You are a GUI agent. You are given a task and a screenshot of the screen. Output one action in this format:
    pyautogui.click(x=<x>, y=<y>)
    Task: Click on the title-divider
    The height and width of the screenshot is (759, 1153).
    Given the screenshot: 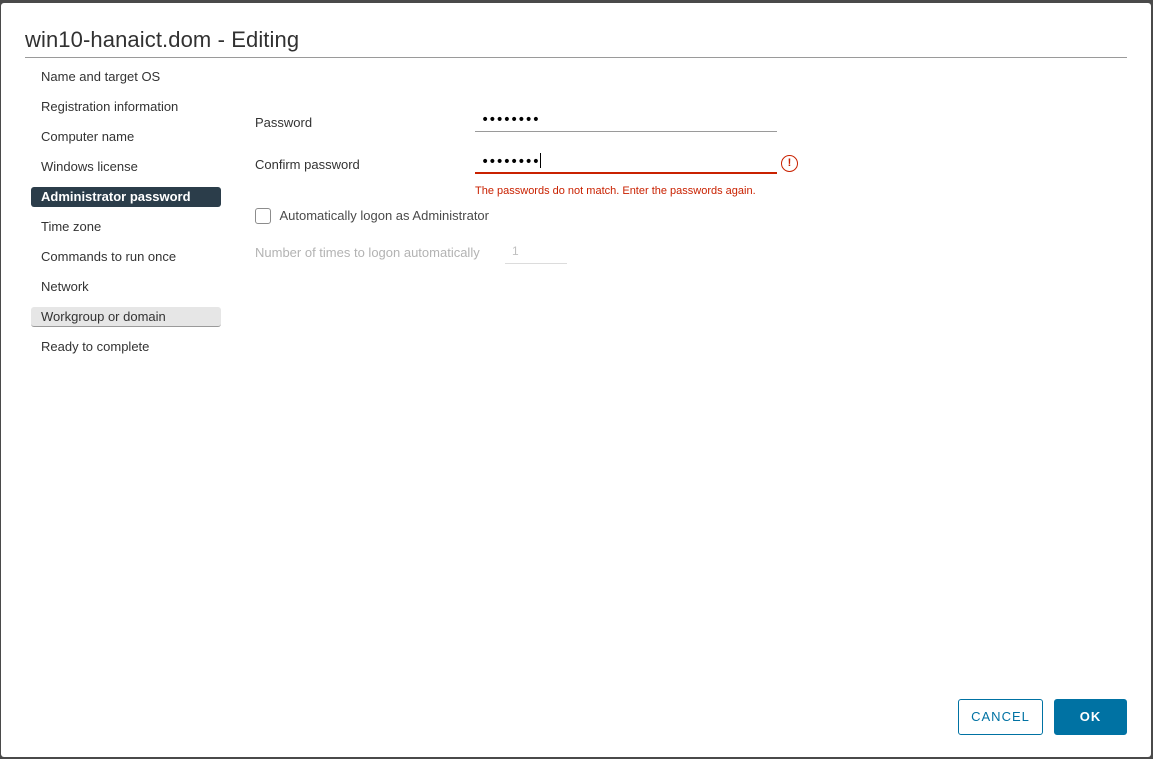 What is the action you would take?
    pyautogui.click(x=576, y=57)
    